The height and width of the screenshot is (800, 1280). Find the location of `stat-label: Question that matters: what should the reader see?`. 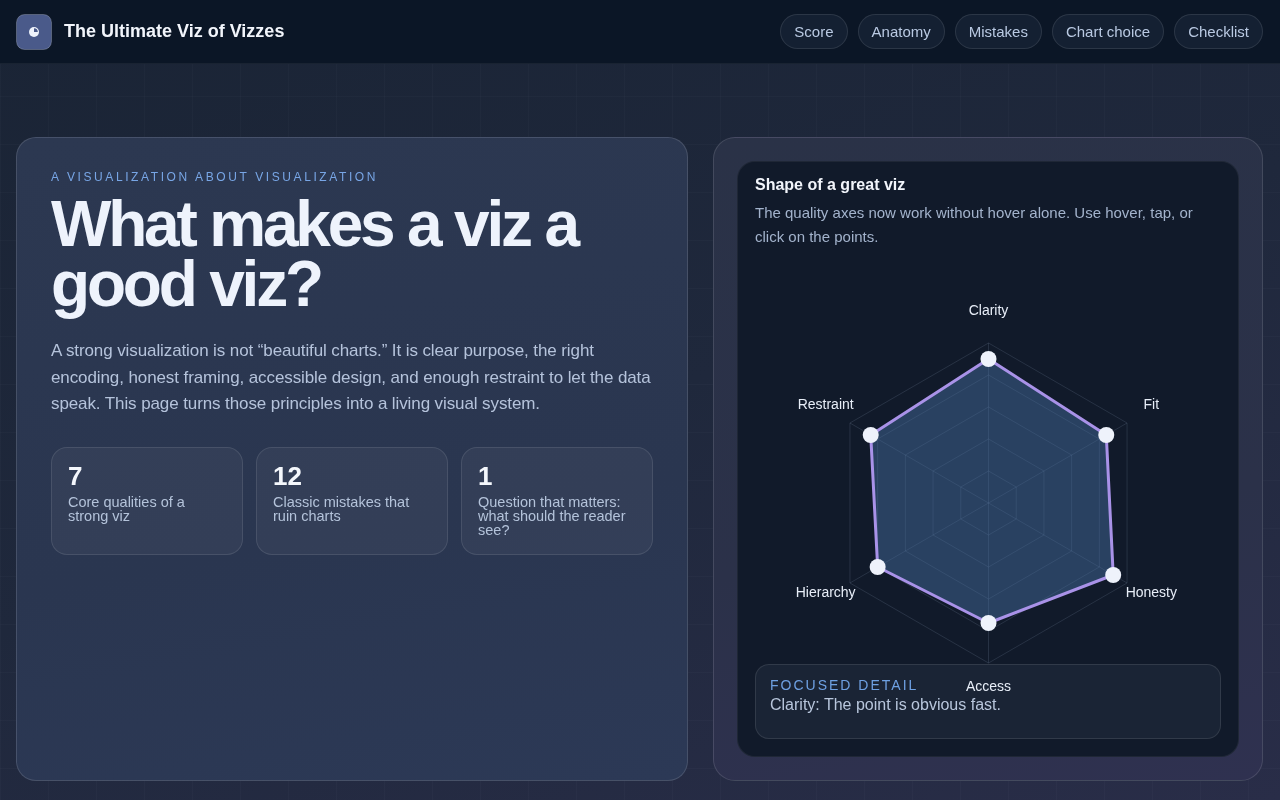

stat-label: Question that matters: what should the reader see? is located at coordinates (552, 516).